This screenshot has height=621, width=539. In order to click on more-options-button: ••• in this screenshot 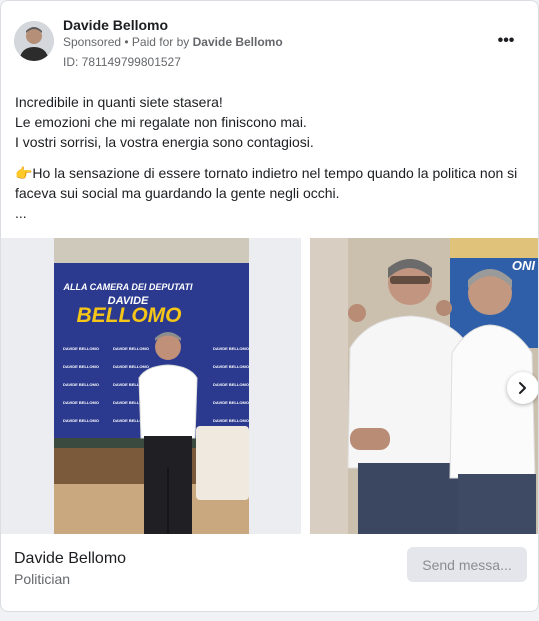, I will do `click(506, 41)`.